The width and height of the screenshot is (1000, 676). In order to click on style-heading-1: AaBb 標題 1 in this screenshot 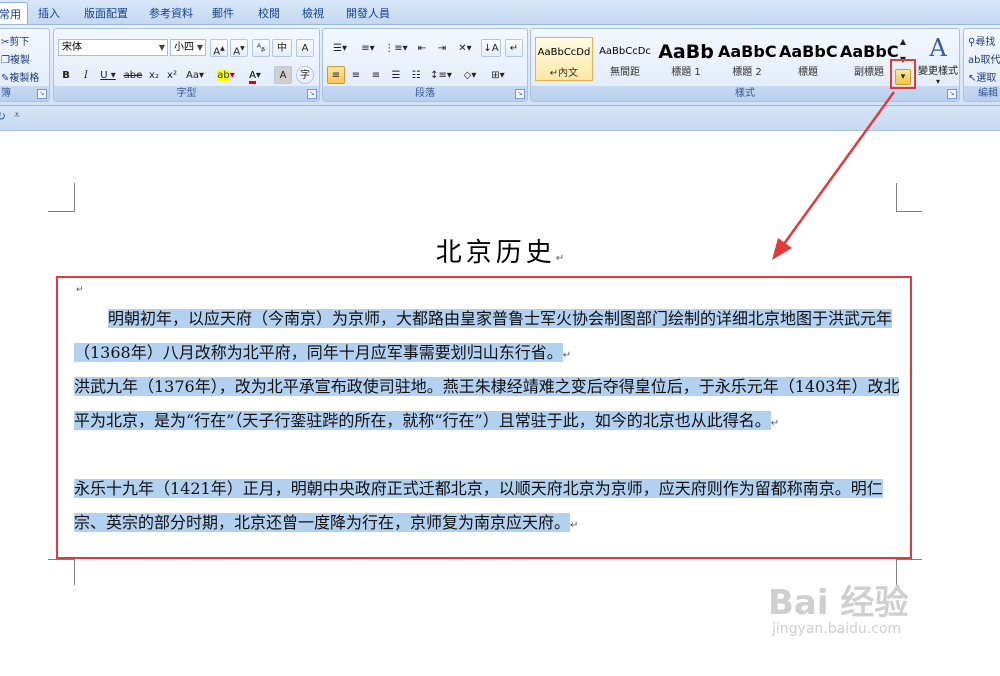, I will do `click(686, 59)`.